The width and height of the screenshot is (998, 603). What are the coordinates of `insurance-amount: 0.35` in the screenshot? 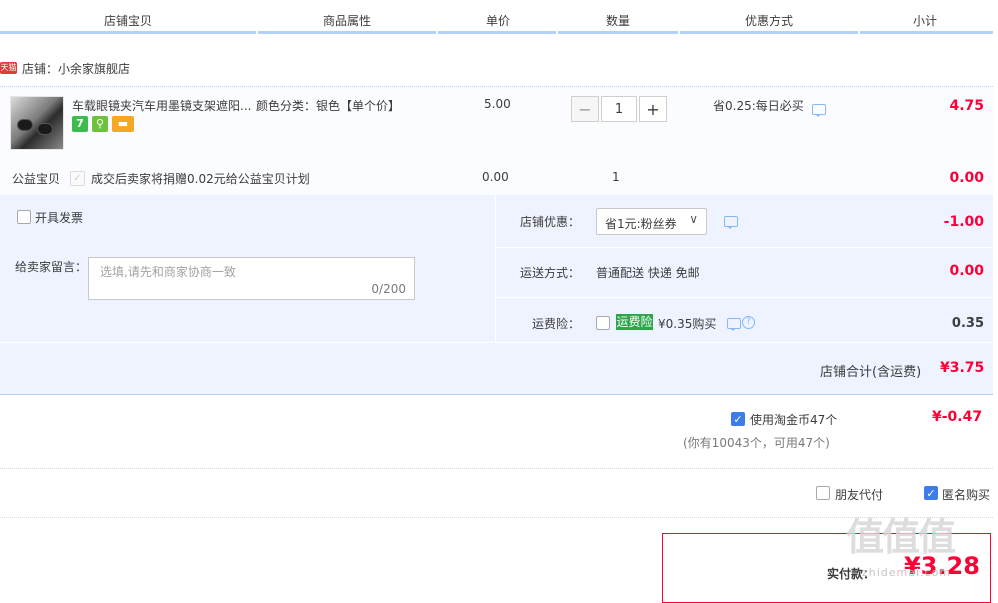 It's located at (967, 323).